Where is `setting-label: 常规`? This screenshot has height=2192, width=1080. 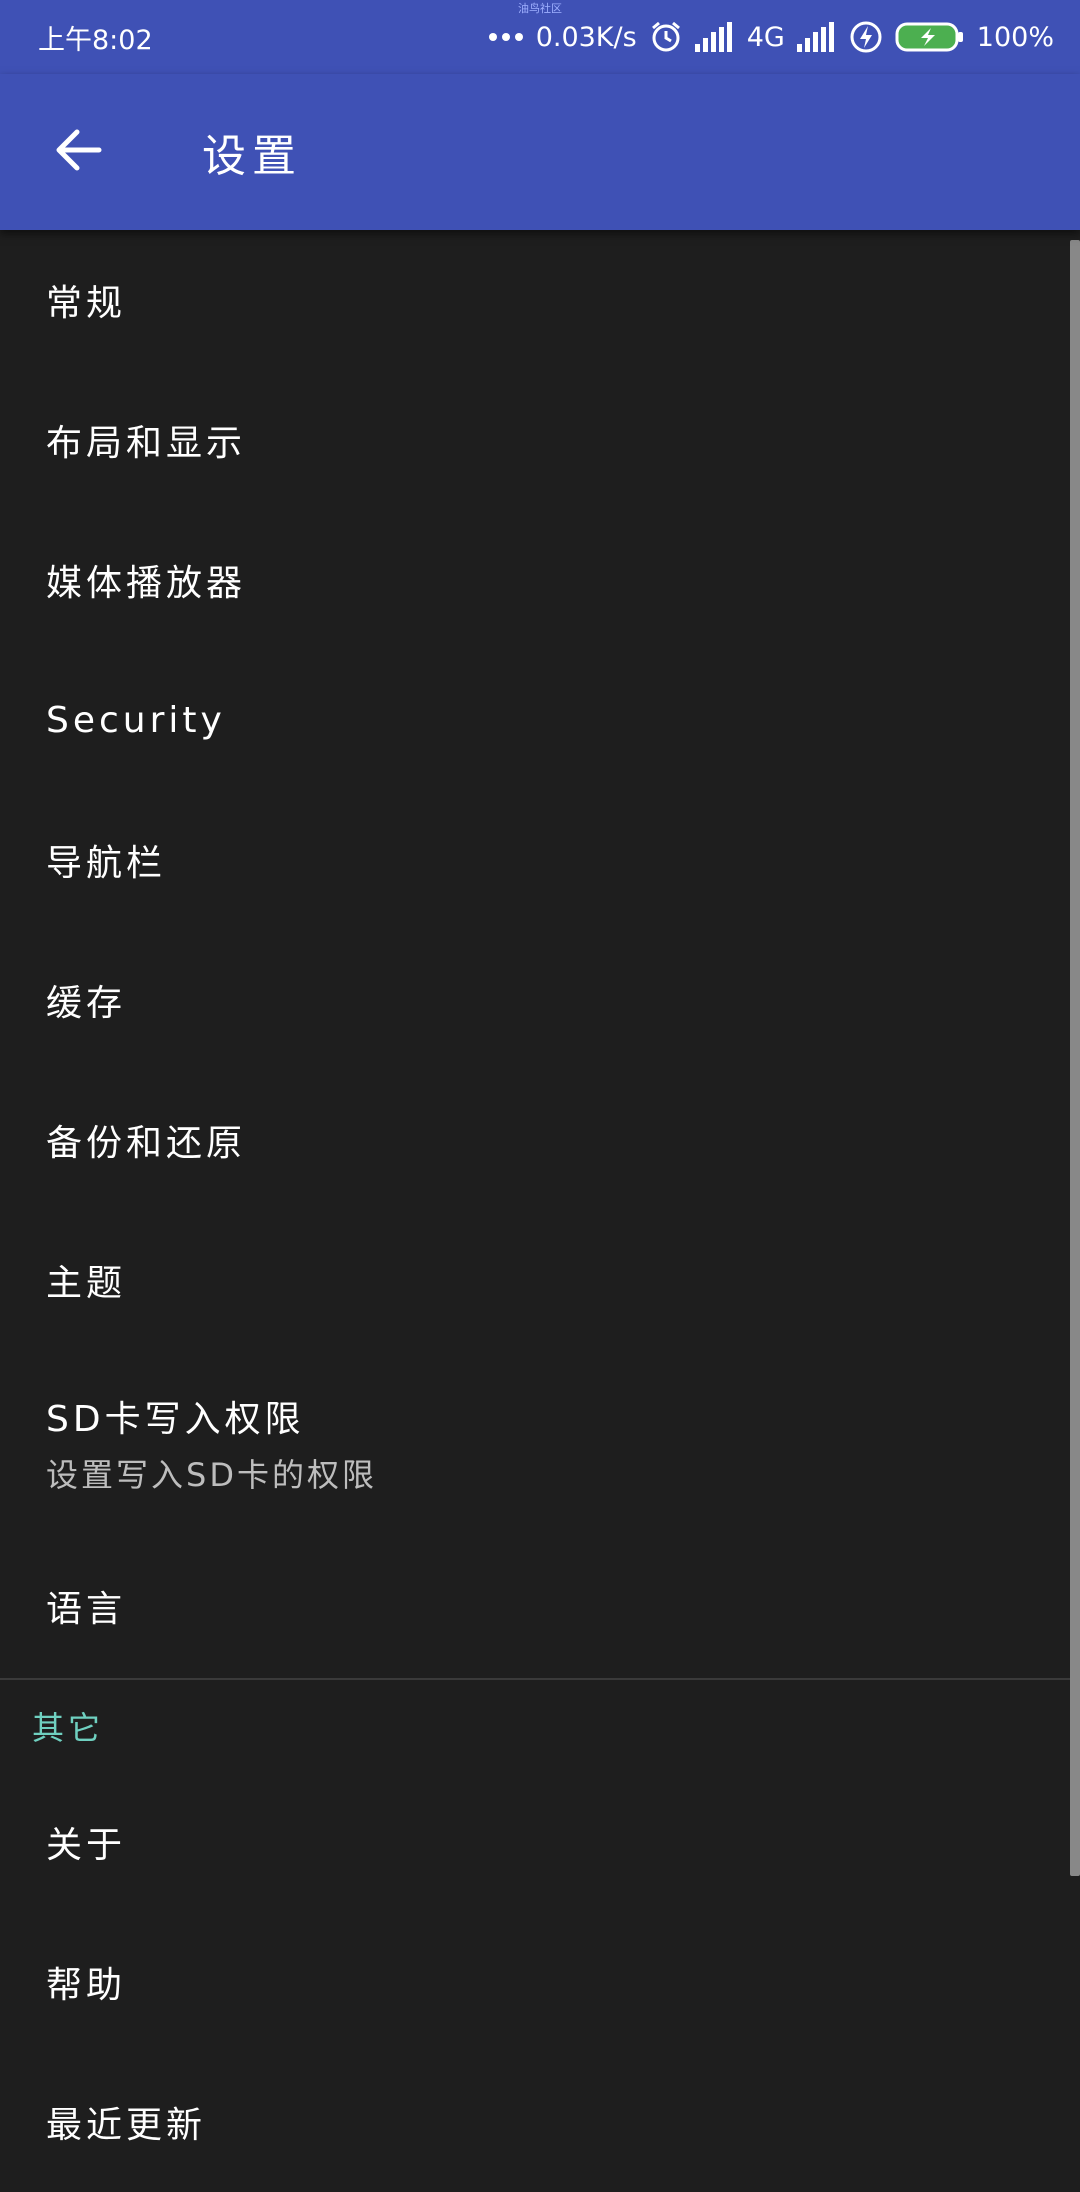 setting-label: 常规 is located at coordinates (86, 303).